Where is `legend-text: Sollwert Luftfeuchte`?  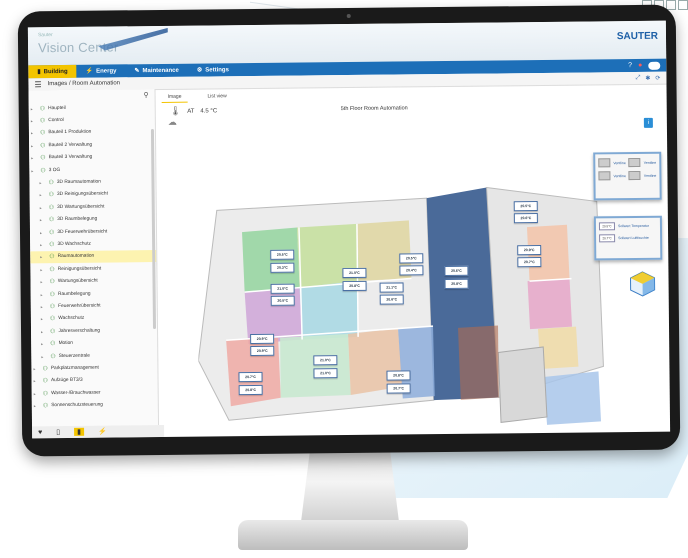 legend-text: Sollwert Luftfeuchte is located at coordinates (633, 238).